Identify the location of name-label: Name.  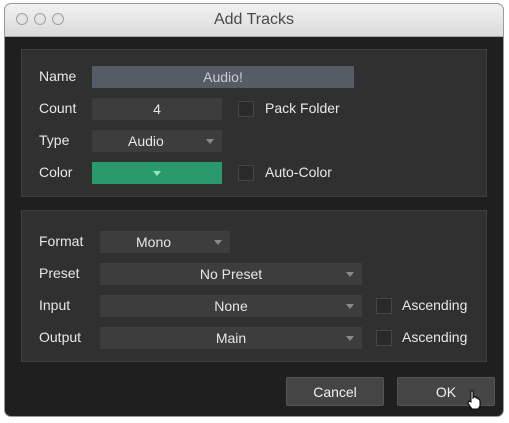
(58, 76).